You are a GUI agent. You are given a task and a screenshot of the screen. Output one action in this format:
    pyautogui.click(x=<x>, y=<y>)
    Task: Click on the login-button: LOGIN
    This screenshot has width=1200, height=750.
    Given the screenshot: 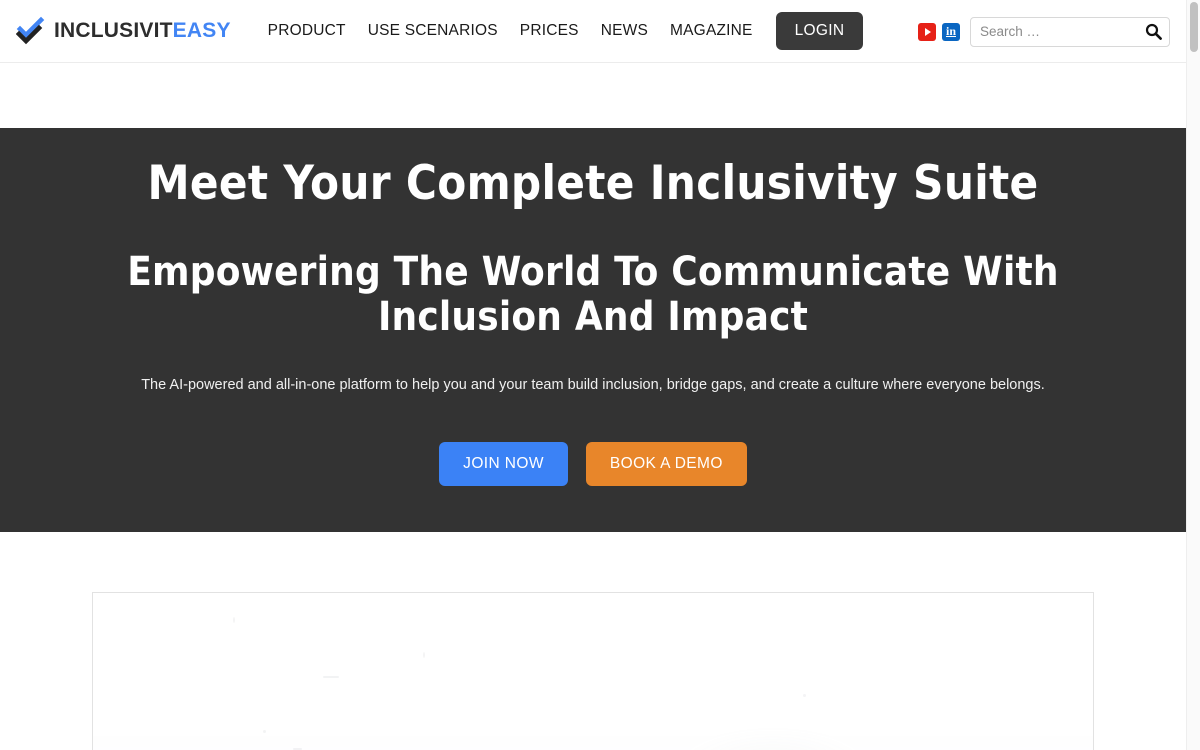 What is the action you would take?
    pyautogui.click(x=819, y=31)
    